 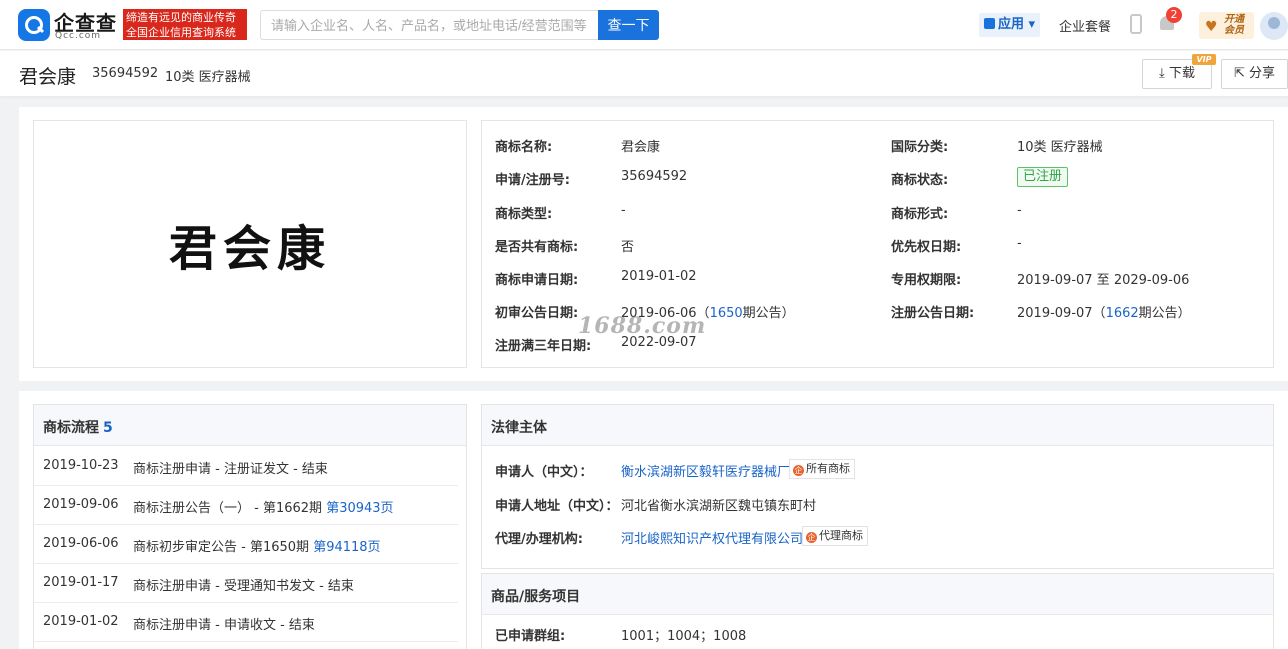 What do you see at coordinates (185, 24) in the screenshot?
I see `slogan-banner: 缔造有远见的商业传奇 全国企业信用查询系统` at bounding box center [185, 24].